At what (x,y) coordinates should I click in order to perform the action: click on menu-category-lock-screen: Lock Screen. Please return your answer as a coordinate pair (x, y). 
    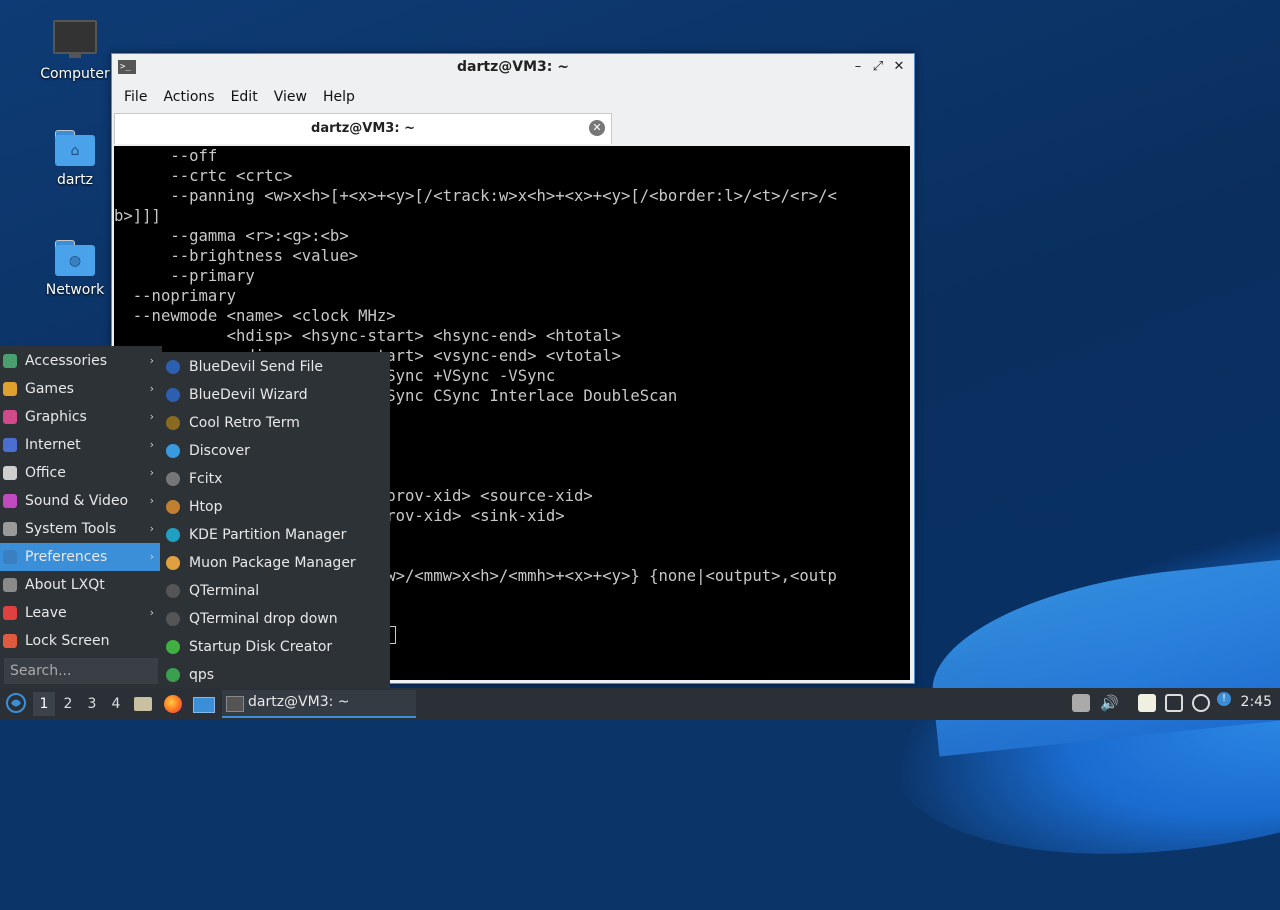
    Looking at the image, I should click on (81, 641).